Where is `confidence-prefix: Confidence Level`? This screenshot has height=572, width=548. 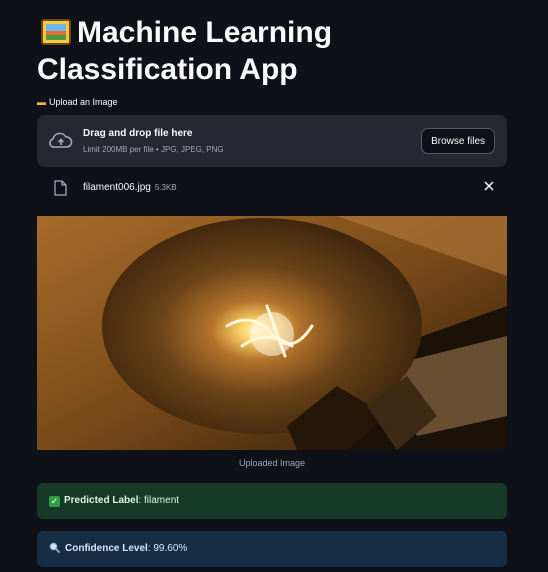
confidence-prefix: Confidence Level is located at coordinates (106, 548).